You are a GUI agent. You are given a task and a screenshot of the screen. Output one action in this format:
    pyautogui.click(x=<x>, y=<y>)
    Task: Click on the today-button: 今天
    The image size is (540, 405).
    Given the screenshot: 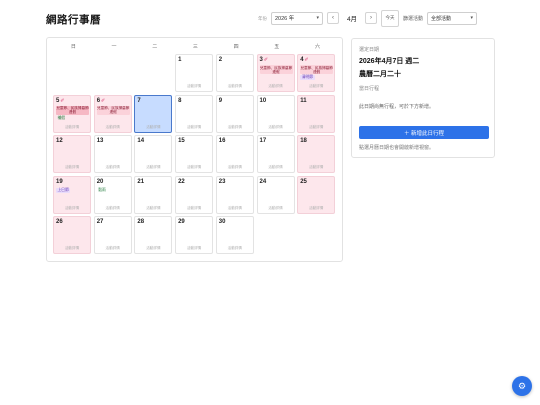 What is the action you would take?
    pyautogui.click(x=390, y=18)
    